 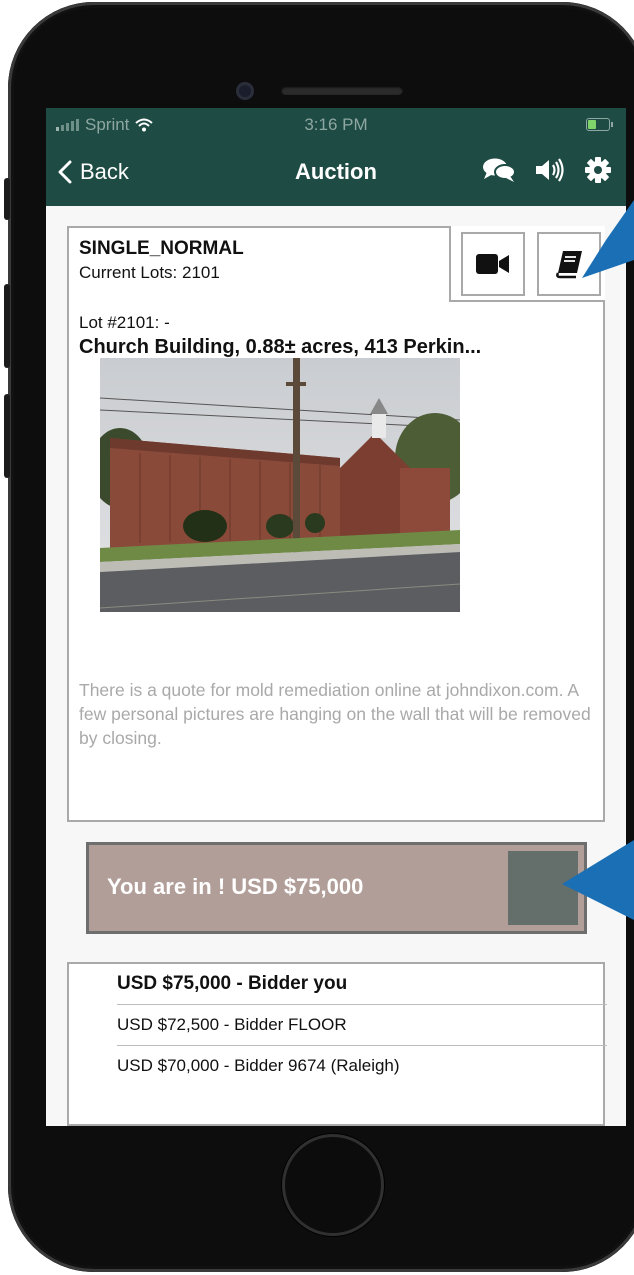 I want to click on navigation-bar: Back Auction, so click(x=336, y=174).